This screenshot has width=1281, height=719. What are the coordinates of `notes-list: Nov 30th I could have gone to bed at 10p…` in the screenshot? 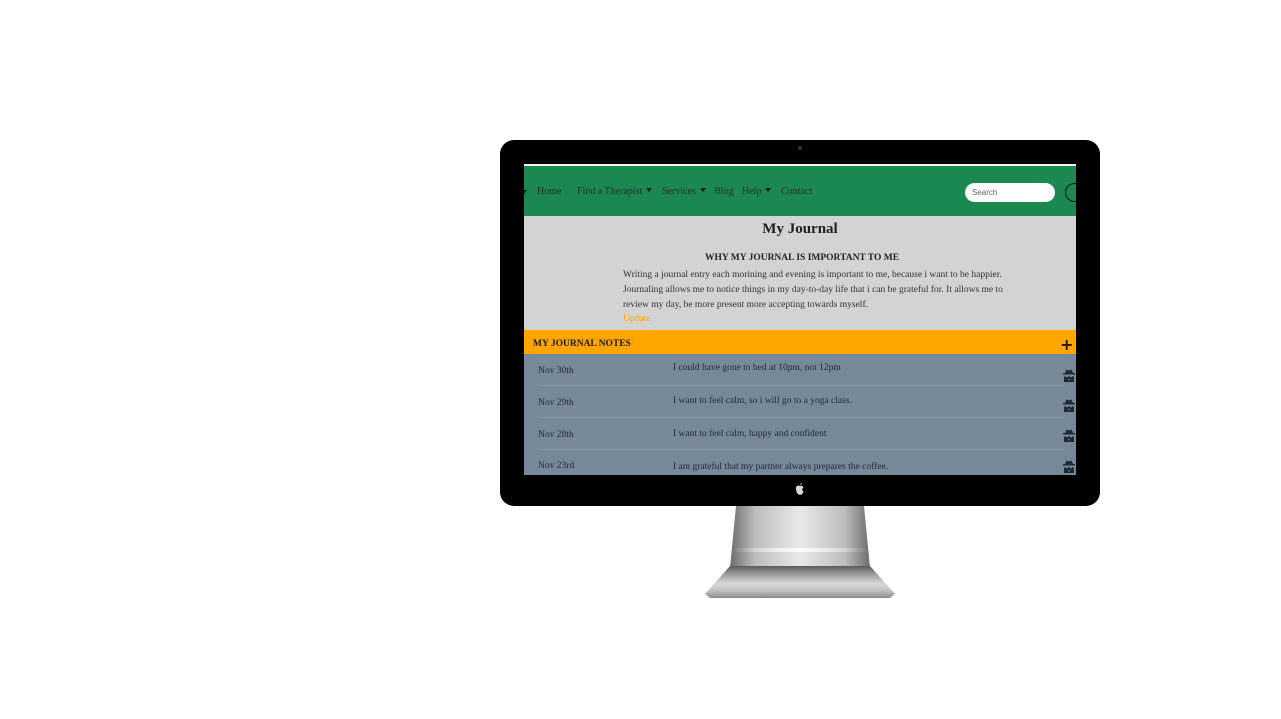 It's located at (800, 414).